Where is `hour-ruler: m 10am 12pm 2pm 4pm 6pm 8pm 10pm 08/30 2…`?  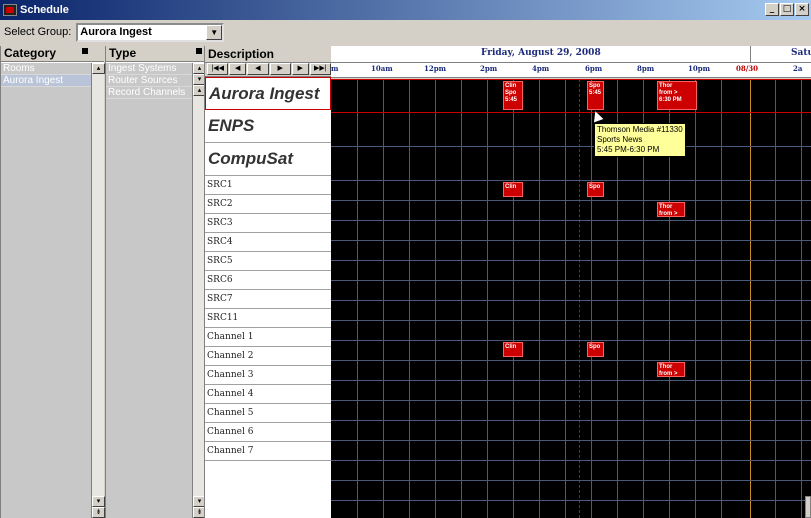
hour-ruler: m 10am 12pm 2pm 4pm 6pm 8pm 10pm 08/30 2… is located at coordinates (571, 70).